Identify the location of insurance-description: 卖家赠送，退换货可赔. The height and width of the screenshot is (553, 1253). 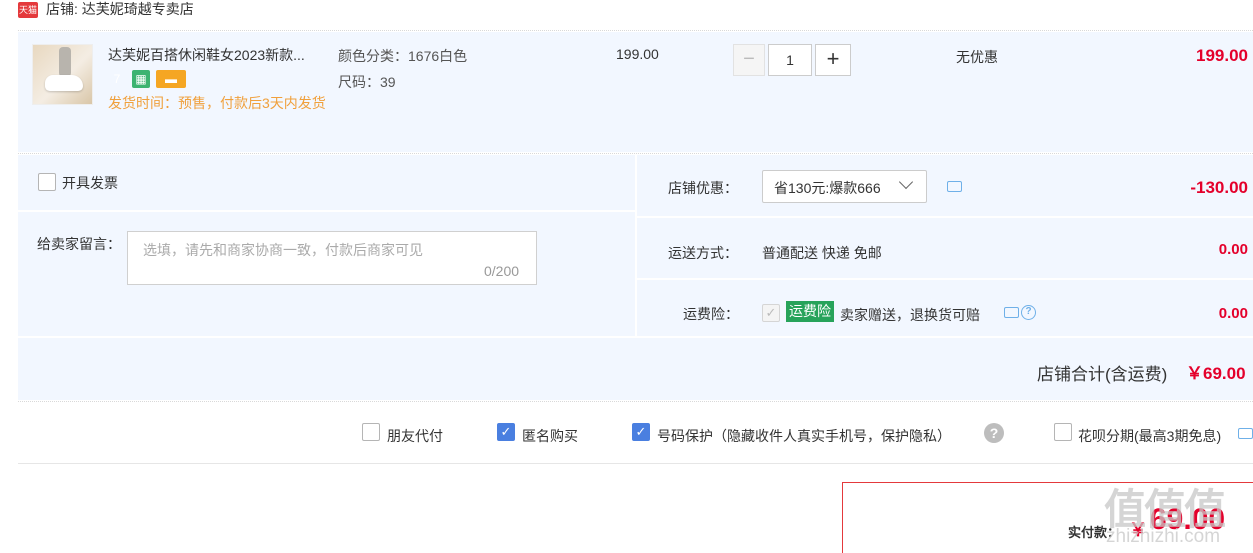
(910, 315).